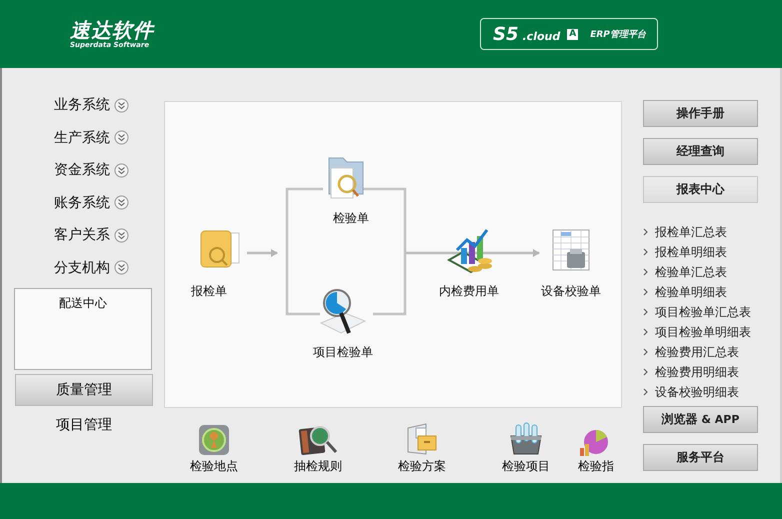 The width and height of the screenshot is (782, 519). What do you see at coordinates (82, 170) in the screenshot?
I see `menu-item: 资金系统` at bounding box center [82, 170].